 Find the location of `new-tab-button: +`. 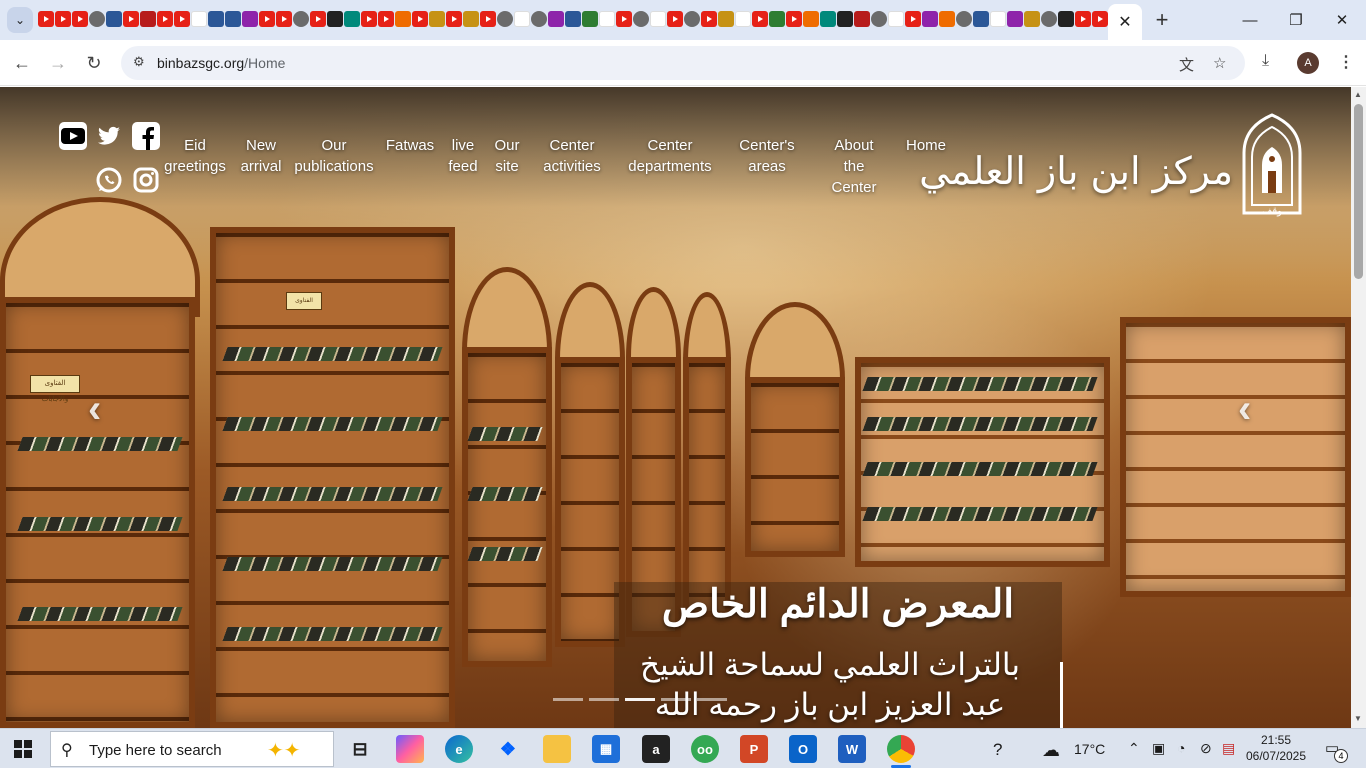

new-tab-button: + is located at coordinates (1162, 19).